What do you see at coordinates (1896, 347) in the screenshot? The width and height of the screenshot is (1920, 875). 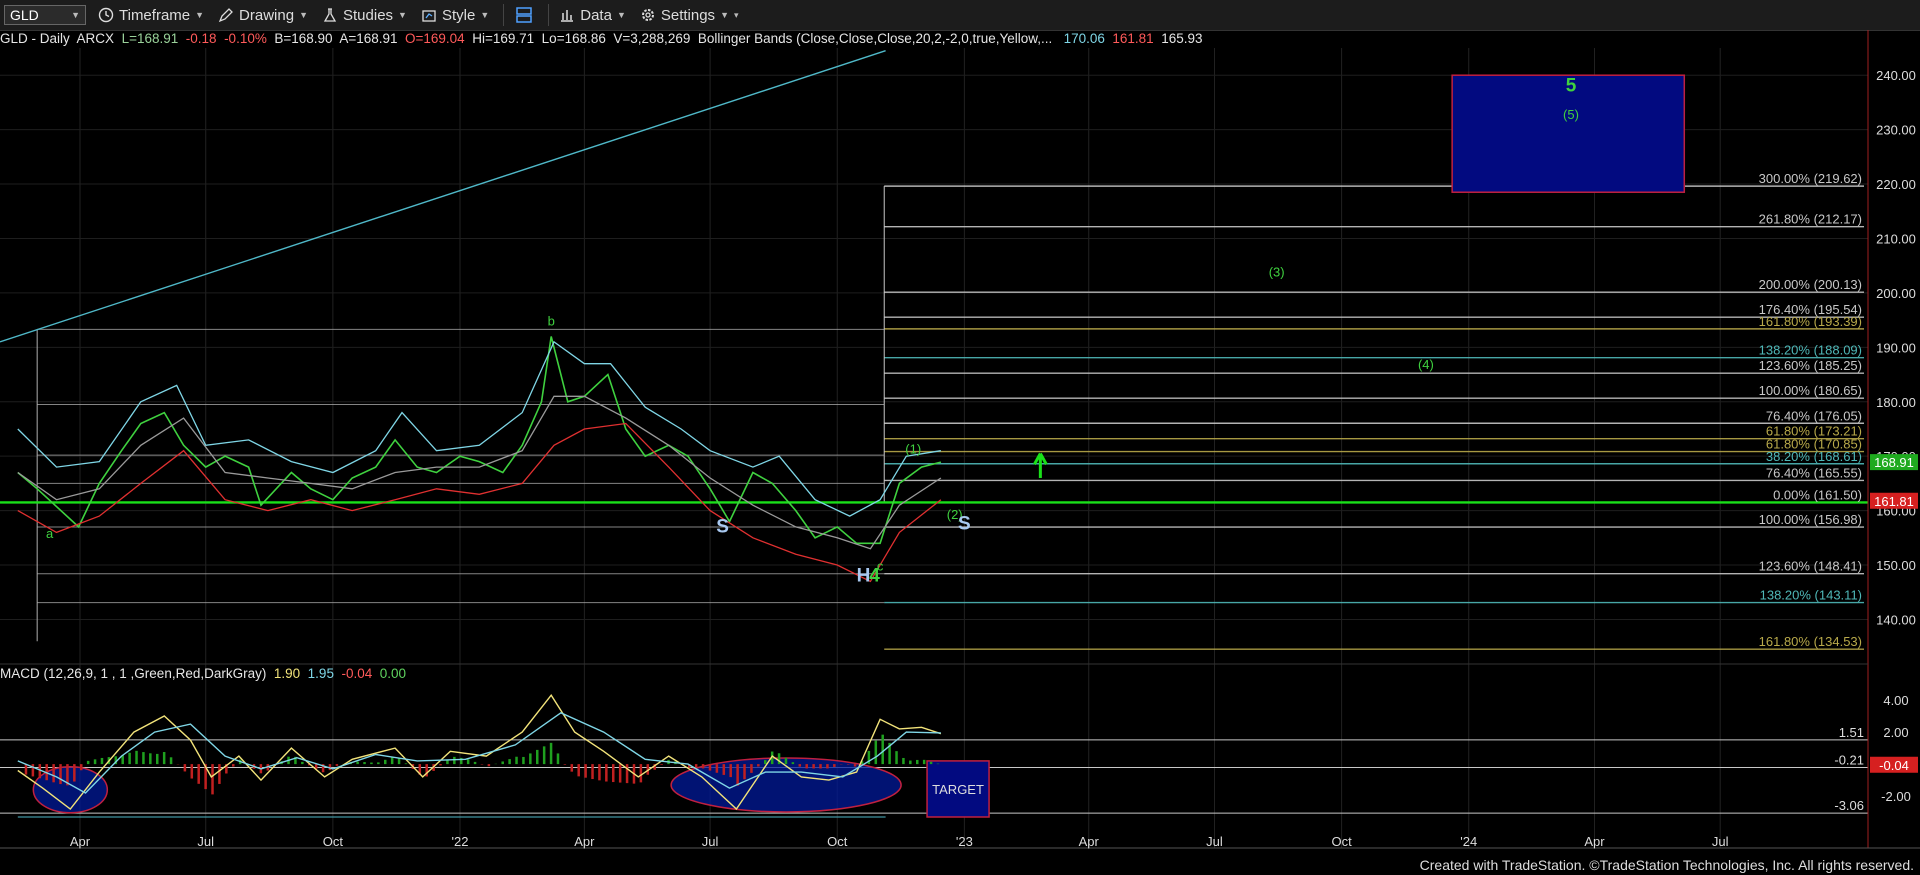 I see `price-tick-label: 190.00` at bounding box center [1896, 347].